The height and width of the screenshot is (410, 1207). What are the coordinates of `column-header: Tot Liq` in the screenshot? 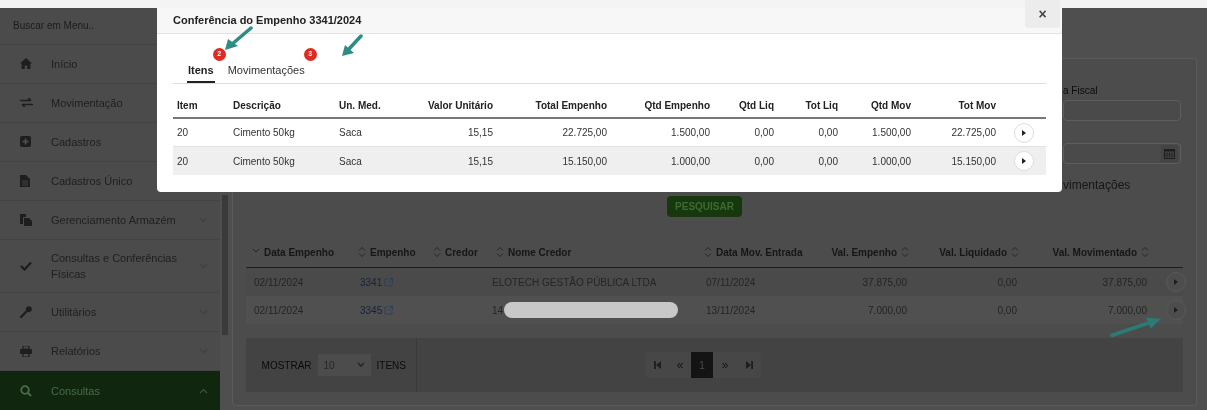 It's located at (821, 105).